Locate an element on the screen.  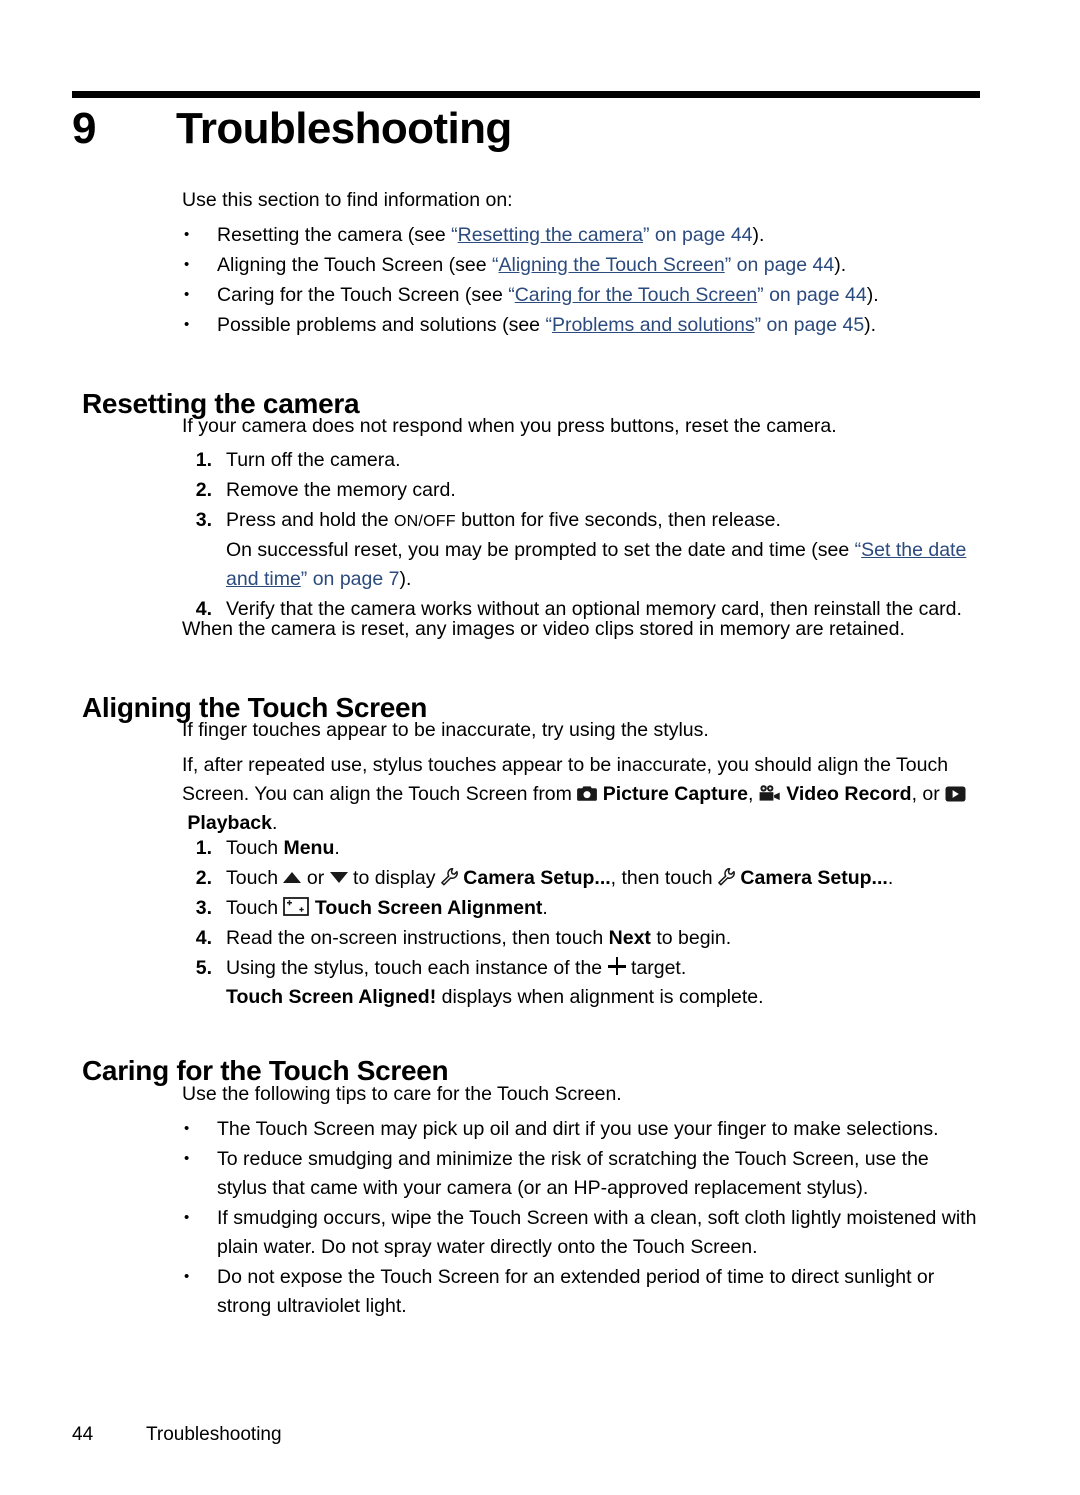
step-text-b: target. is located at coordinates (656, 968).